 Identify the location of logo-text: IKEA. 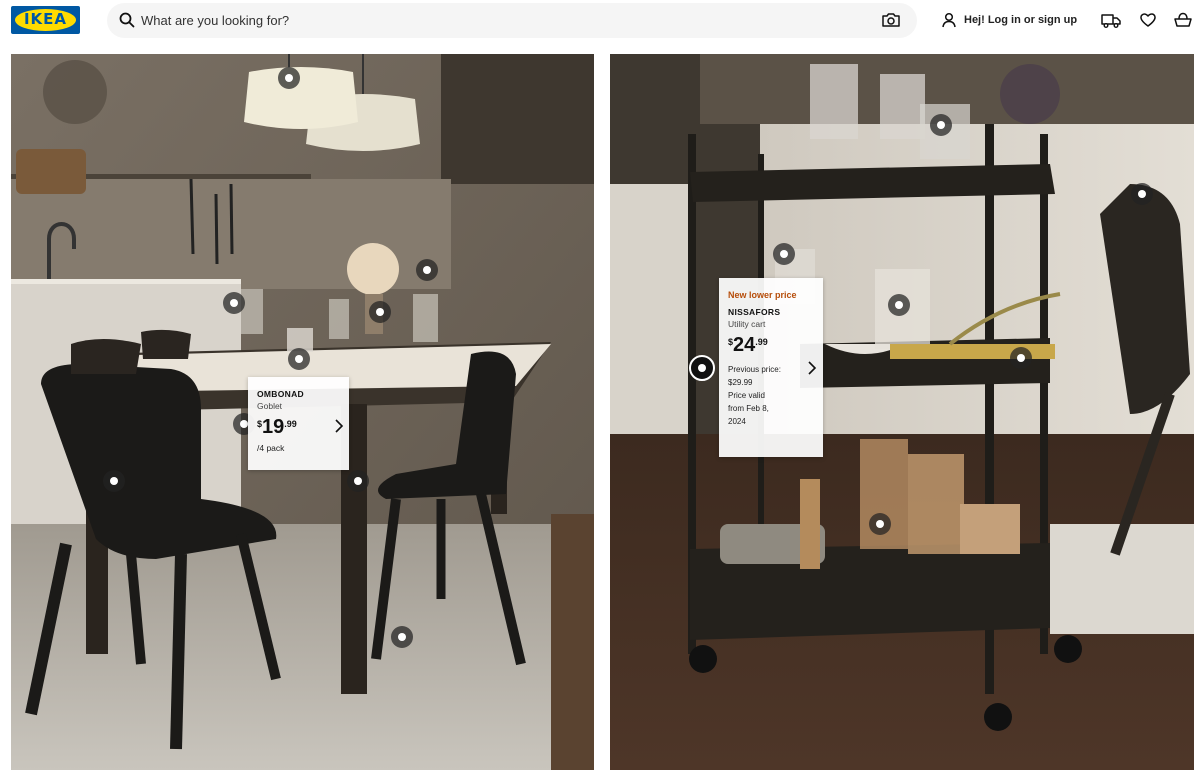
(45, 19).